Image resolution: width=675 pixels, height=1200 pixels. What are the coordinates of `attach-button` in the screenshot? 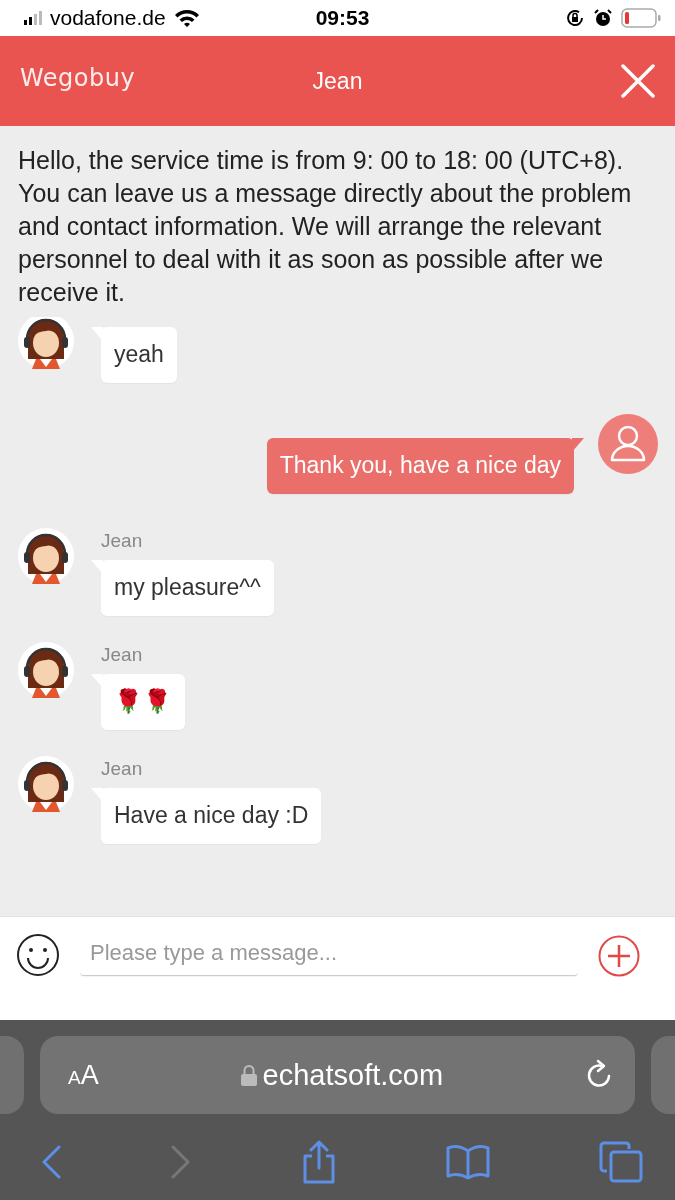 It's located at (619, 956).